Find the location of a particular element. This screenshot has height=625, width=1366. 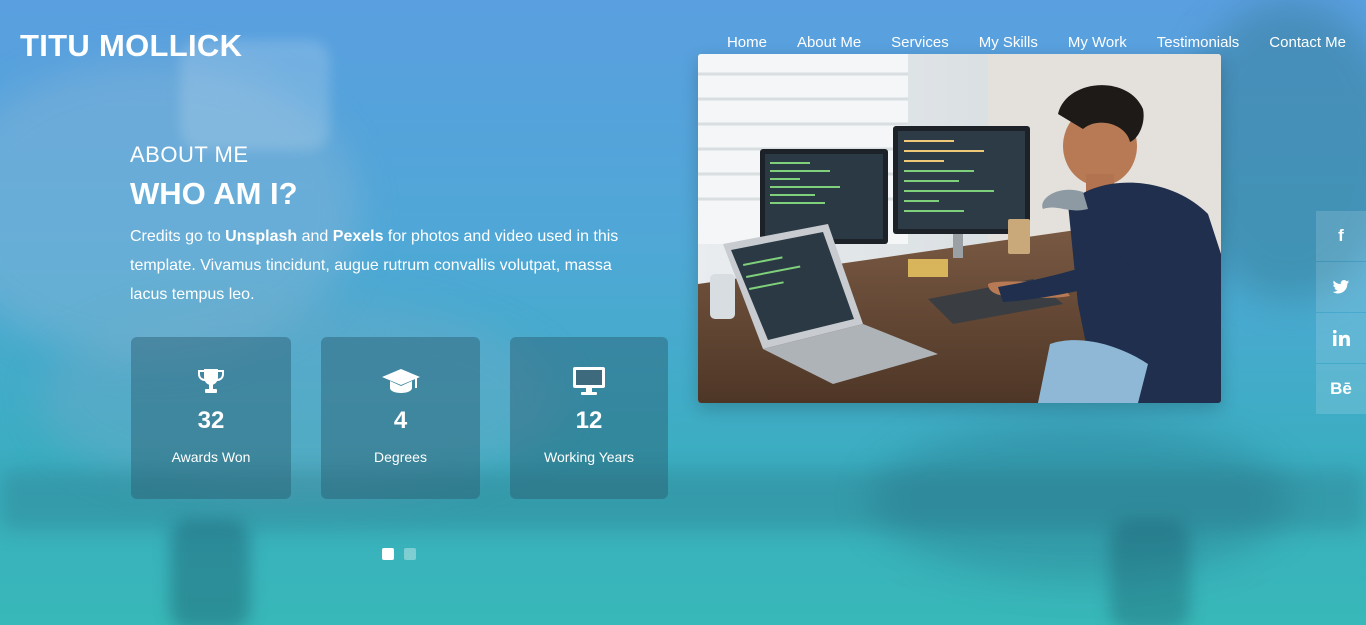

nav-item-about-me: About Me is located at coordinates (814, 43).